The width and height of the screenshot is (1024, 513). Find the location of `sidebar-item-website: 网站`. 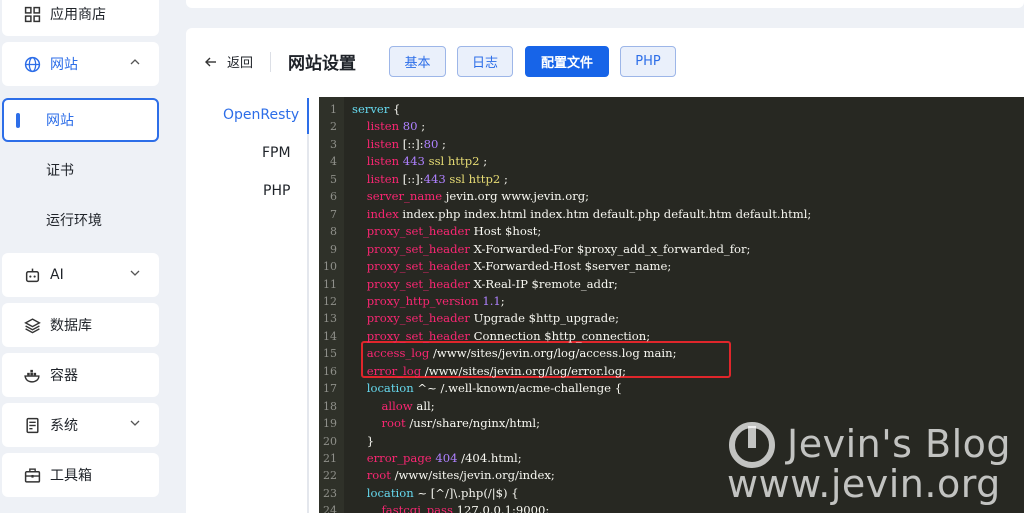

sidebar-item-website: 网站 is located at coordinates (80, 64).